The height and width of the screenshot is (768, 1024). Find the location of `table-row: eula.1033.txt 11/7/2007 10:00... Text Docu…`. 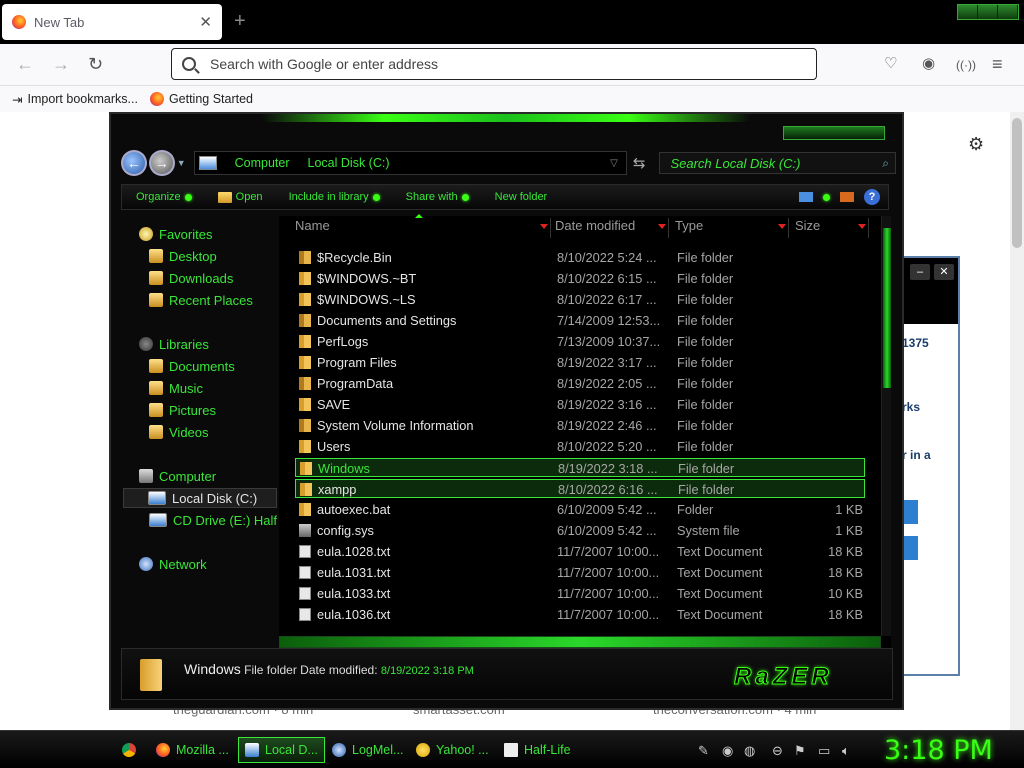

table-row: eula.1033.txt 11/7/2007 10:00... Text Docu… is located at coordinates (580, 593).